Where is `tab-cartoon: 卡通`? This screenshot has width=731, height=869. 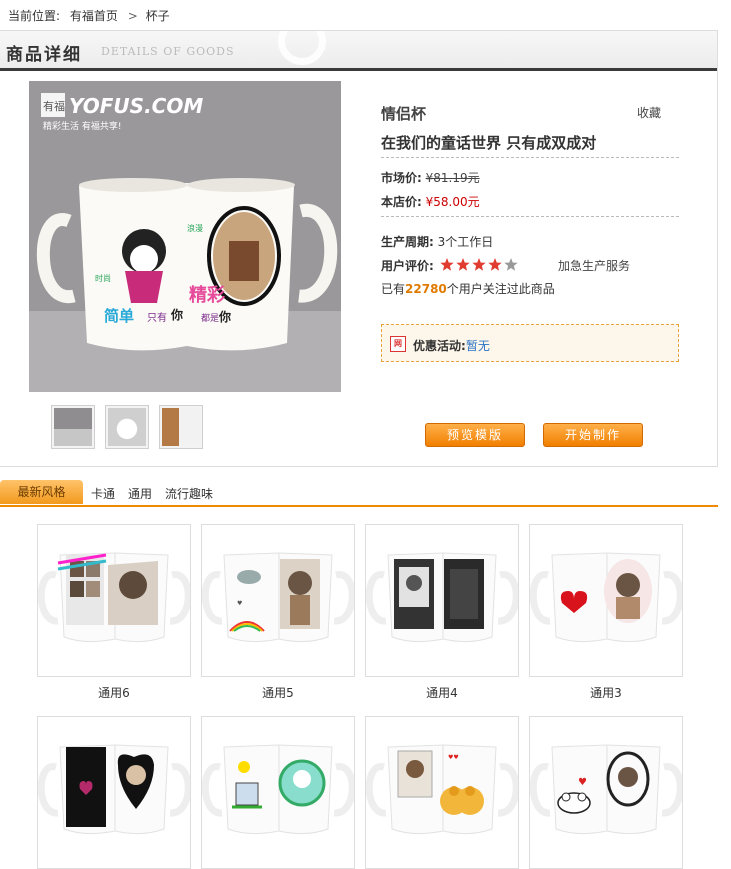
tab-cartoon: 卡通 is located at coordinates (103, 493).